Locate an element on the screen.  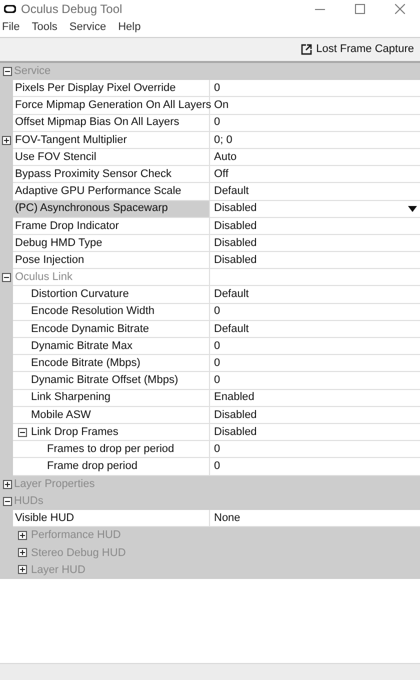
category-label: Stereo Debug HUD is located at coordinates (78, 553).